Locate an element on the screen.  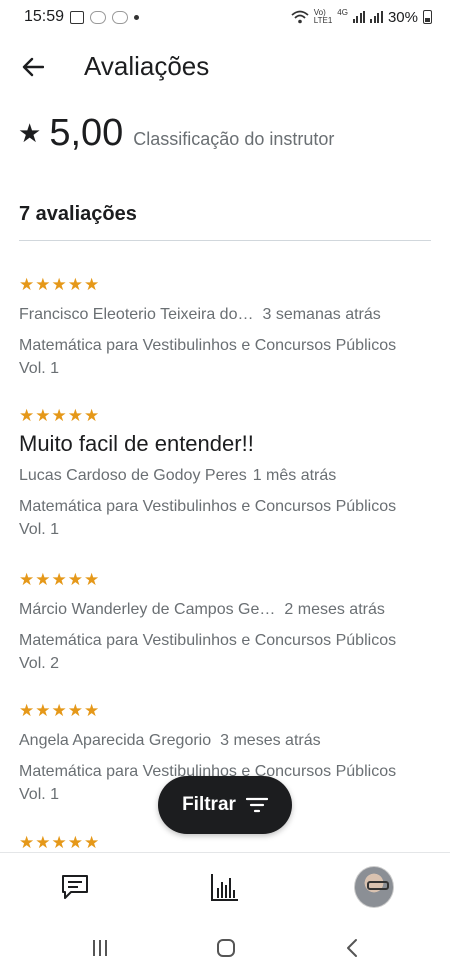
back-icon is located at coordinates (352, 948).